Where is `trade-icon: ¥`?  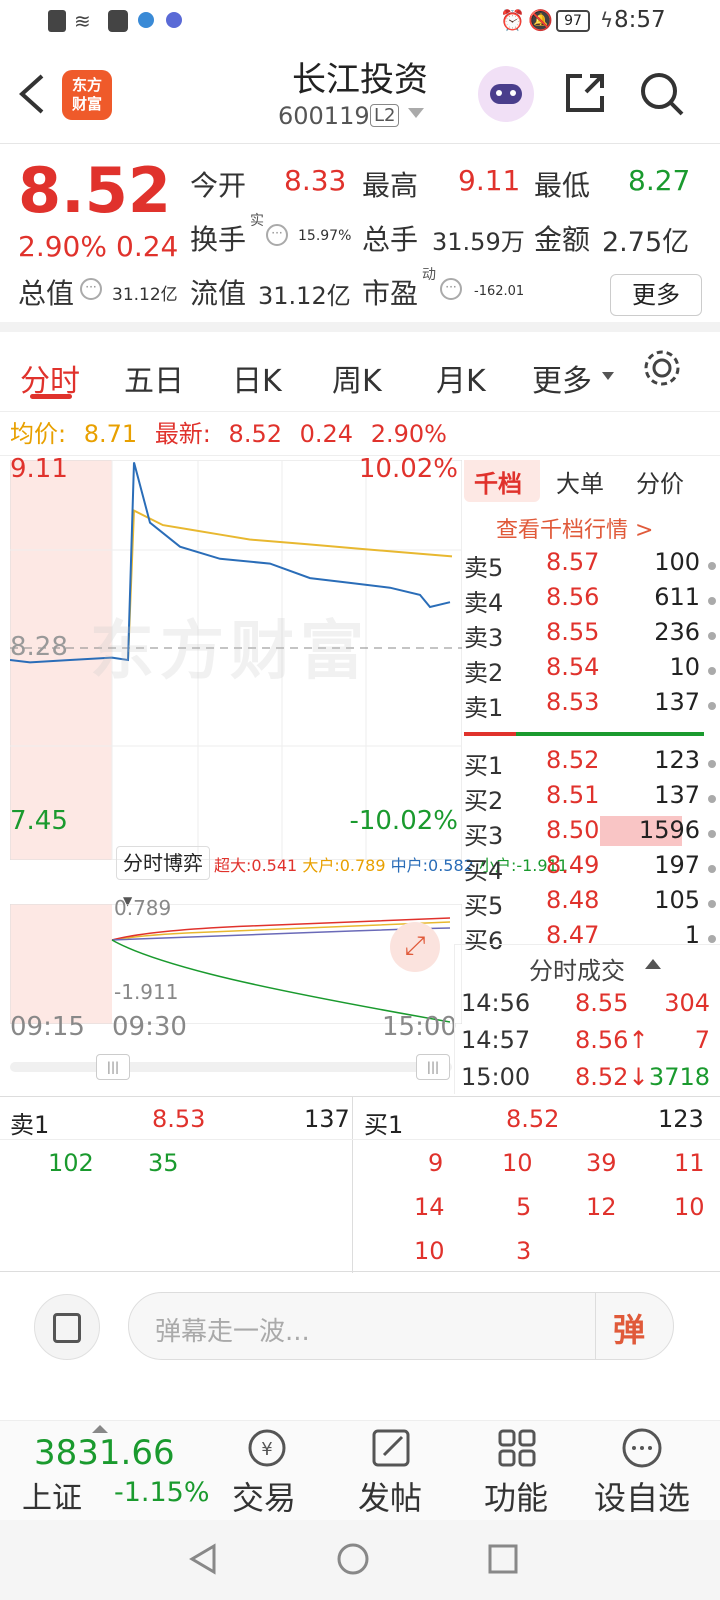 trade-icon: ¥ is located at coordinates (267, 1448).